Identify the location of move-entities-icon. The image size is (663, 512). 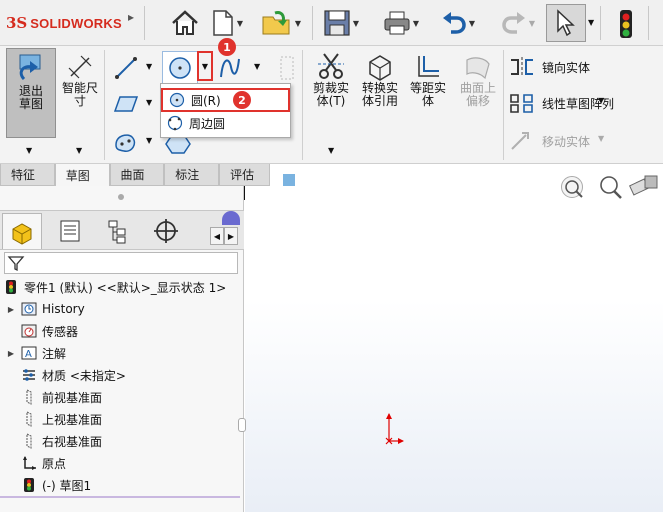
(520, 141).